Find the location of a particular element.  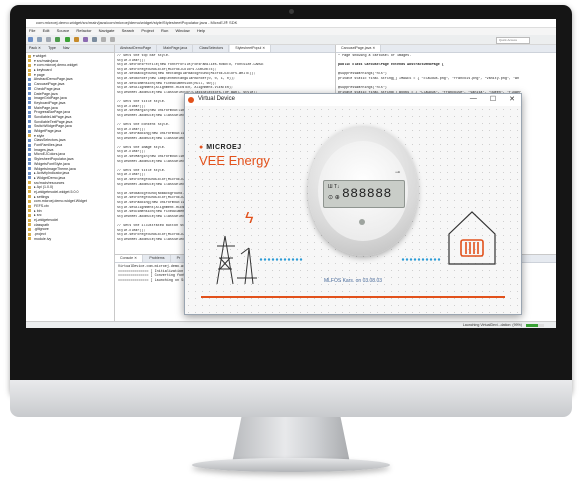

tree-item-label: ▸ keyboard is located at coordinates (42, 70).